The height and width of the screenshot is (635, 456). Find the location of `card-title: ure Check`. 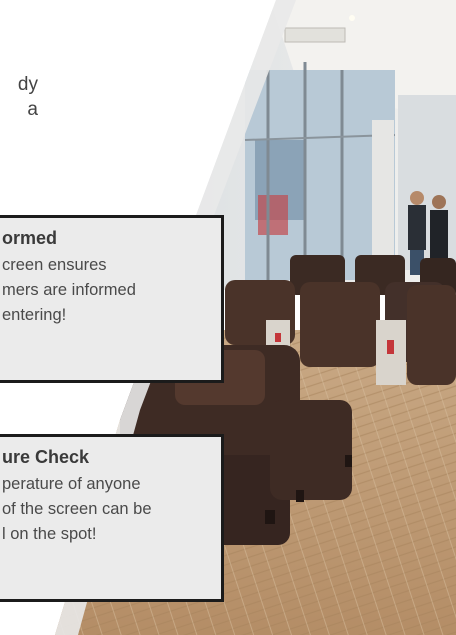

card-title: ure Check is located at coordinates (46, 457).